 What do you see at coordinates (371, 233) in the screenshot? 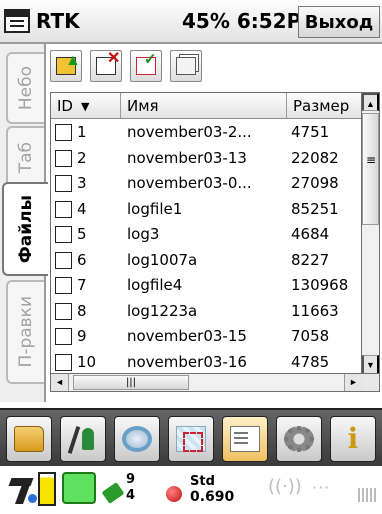
I see `vertical-scrollbar: ▲ ≡ ▼` at bounding box center [371, 233].